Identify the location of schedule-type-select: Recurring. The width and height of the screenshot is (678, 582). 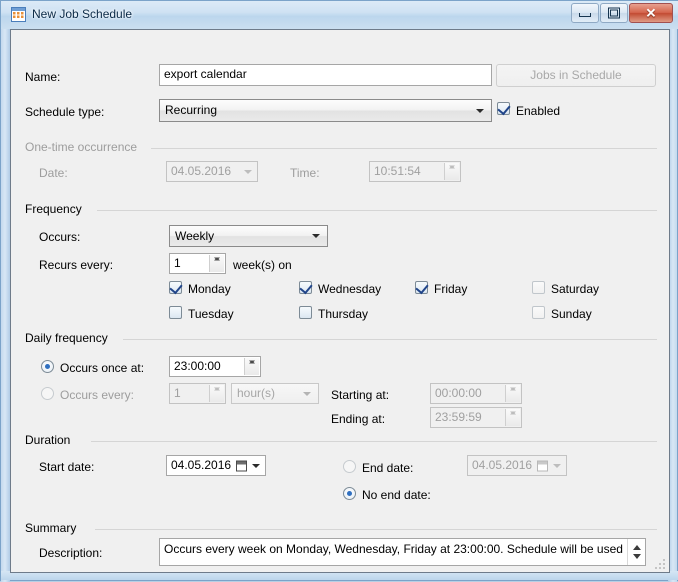
(325, 110).